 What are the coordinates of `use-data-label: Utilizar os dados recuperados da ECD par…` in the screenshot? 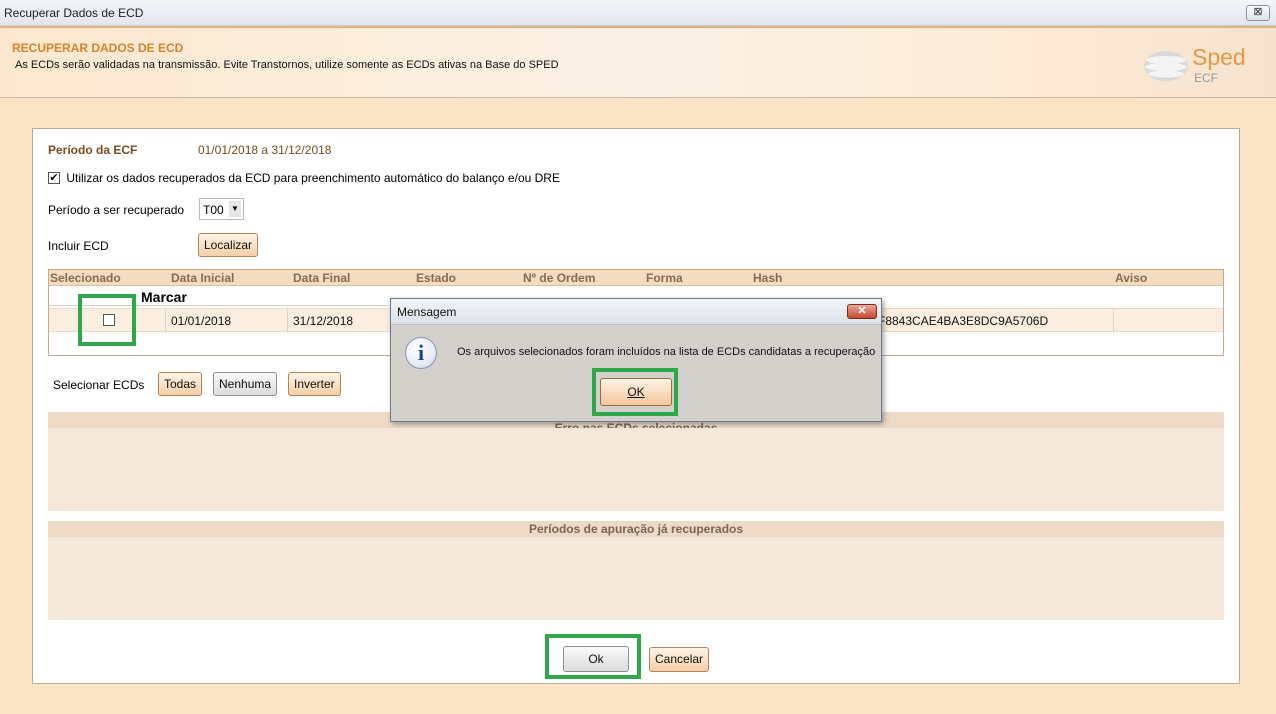 It's located at (313, 177).